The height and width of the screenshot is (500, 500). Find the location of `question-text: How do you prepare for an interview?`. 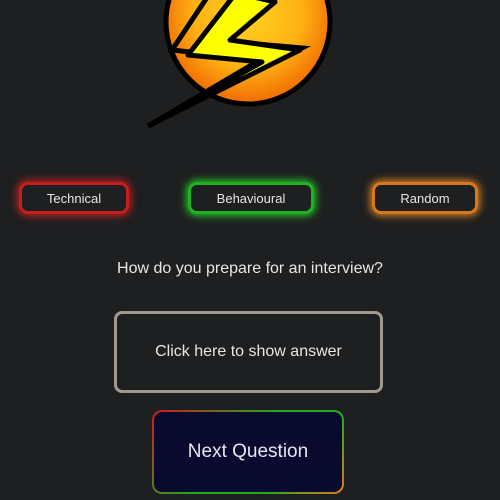

question-text: How do you prepare for an interview? is located at coordinates (250, 268).